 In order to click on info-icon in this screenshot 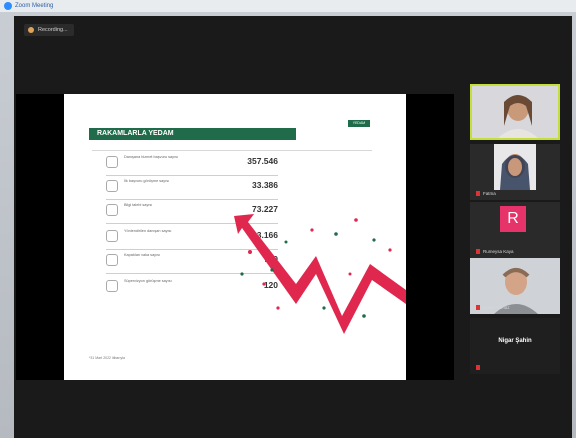, I will do `click(112, 210)`.